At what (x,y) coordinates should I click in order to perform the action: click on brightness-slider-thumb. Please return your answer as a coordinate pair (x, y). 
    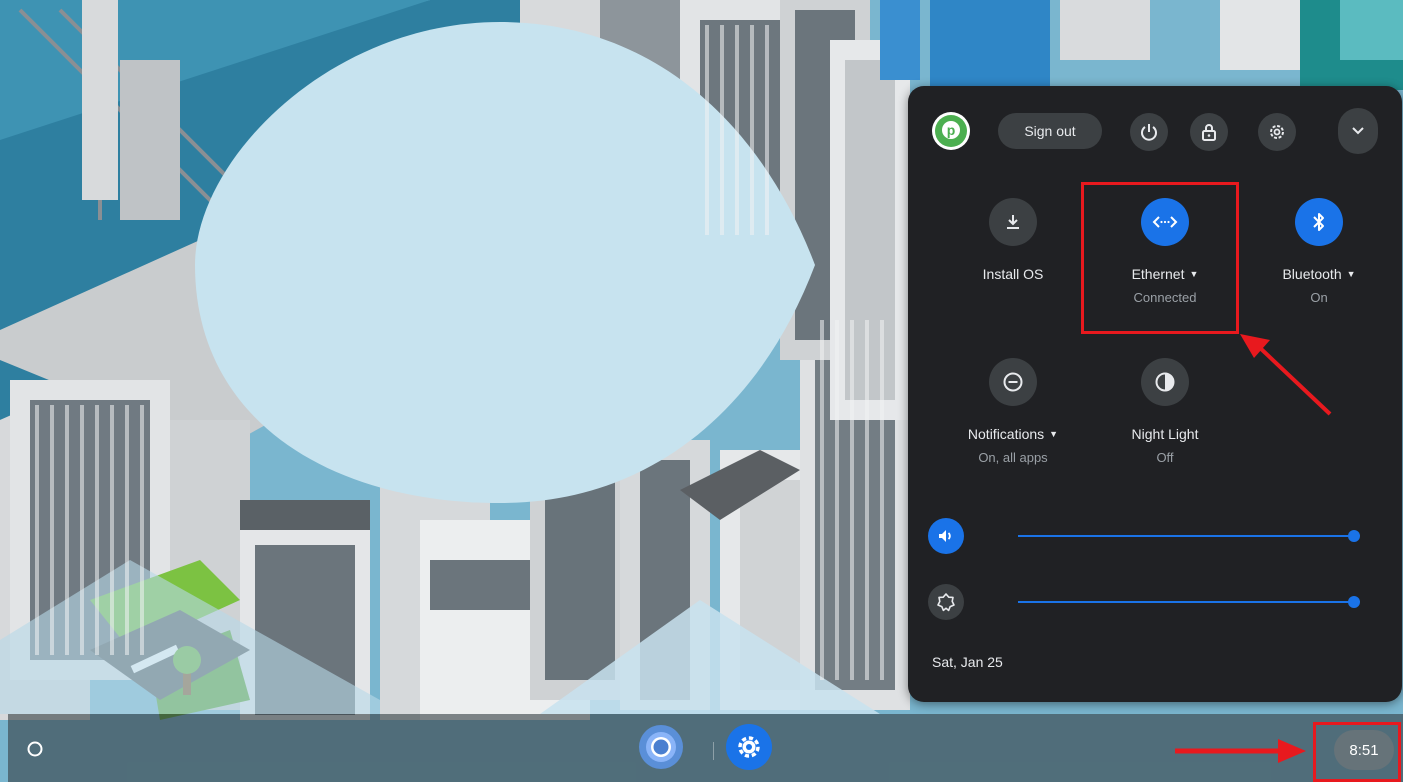
    Looking at the image, I should click on (1354, 602).